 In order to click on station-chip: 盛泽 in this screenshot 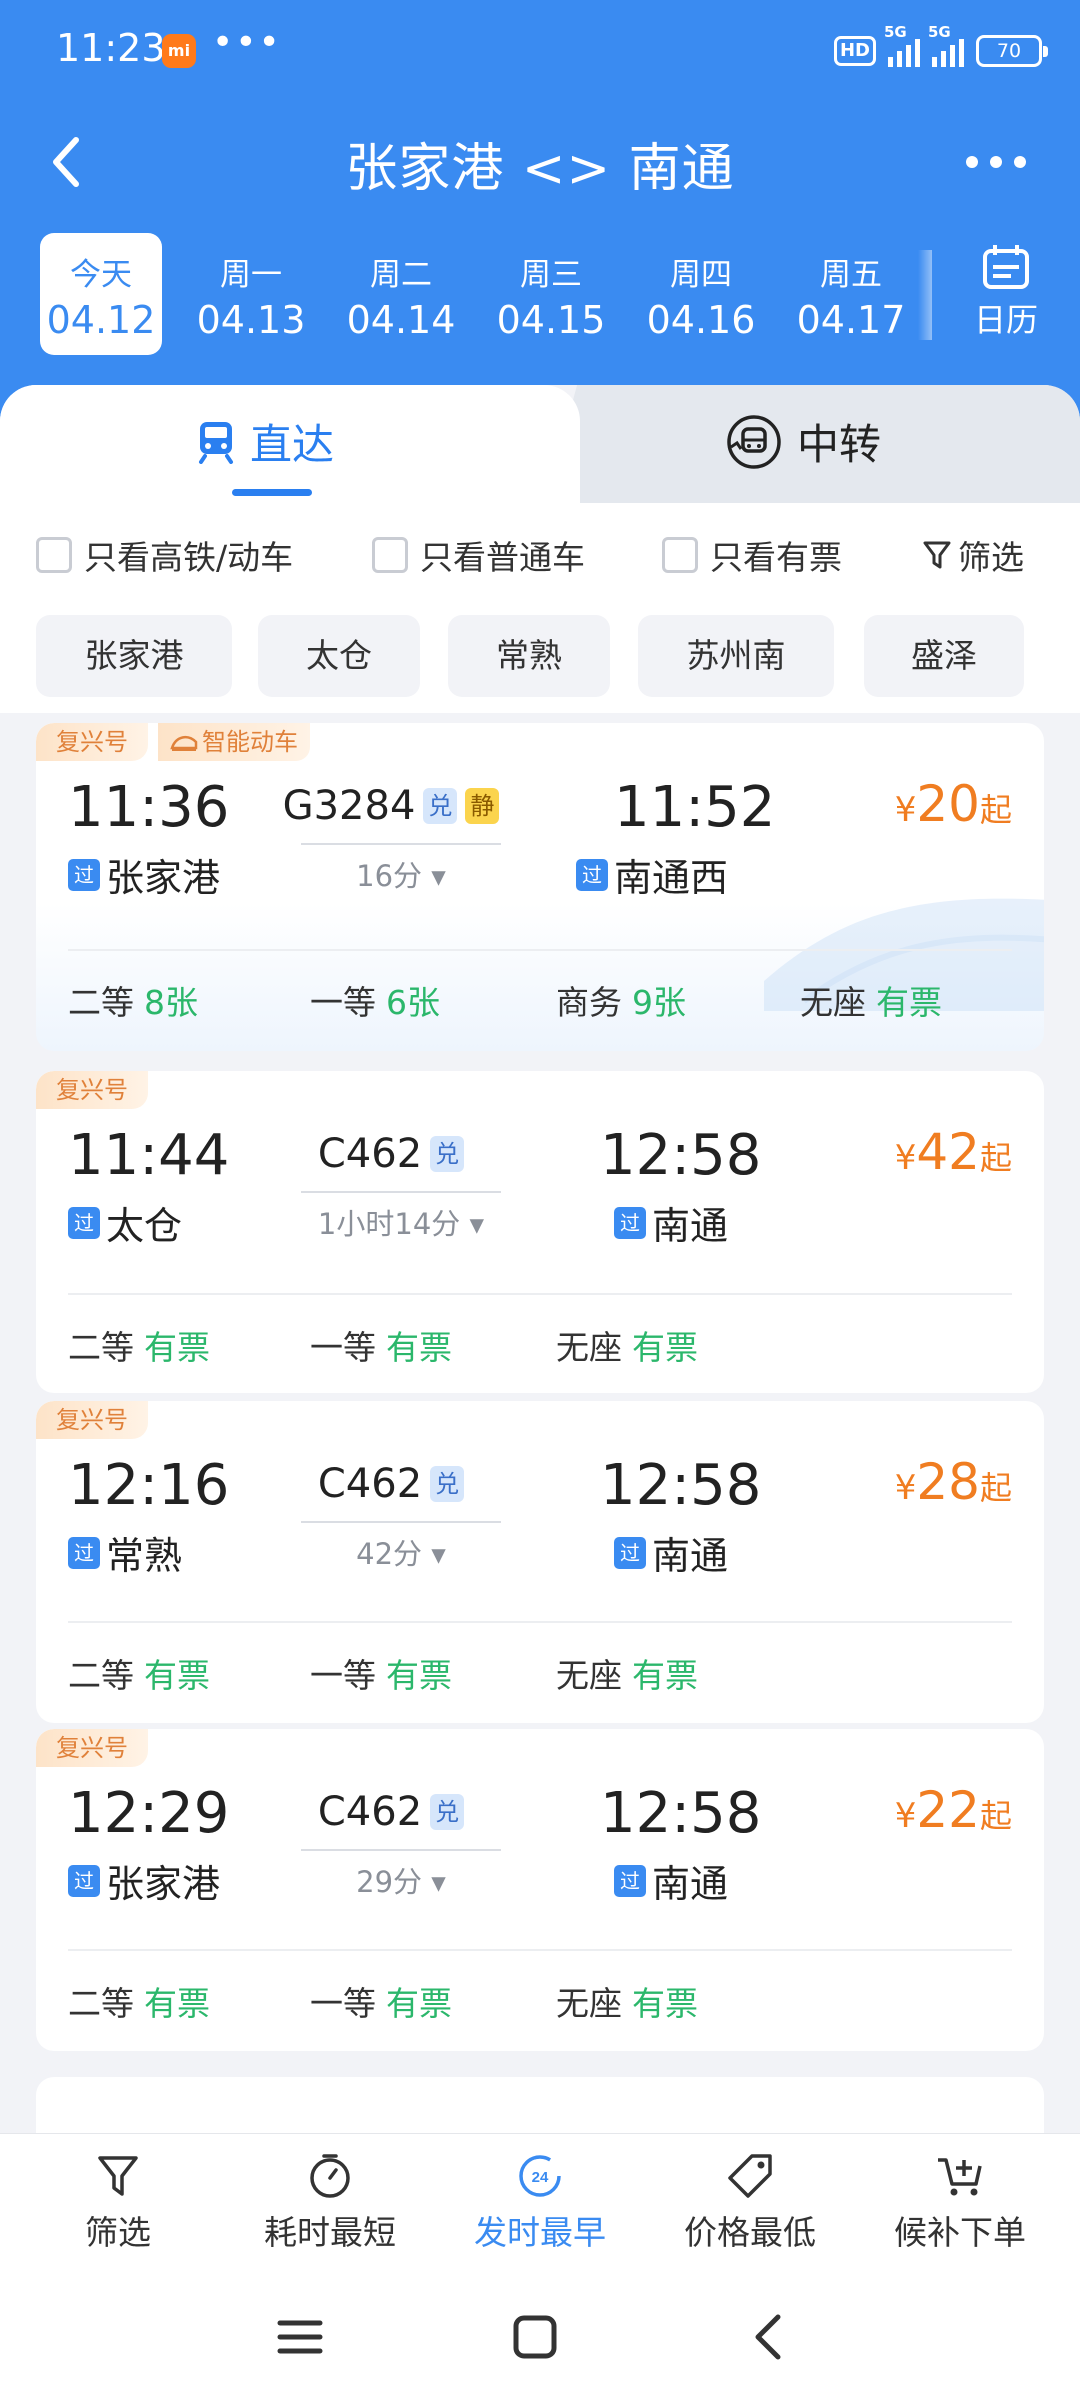, I will do `click(944, 656)`.